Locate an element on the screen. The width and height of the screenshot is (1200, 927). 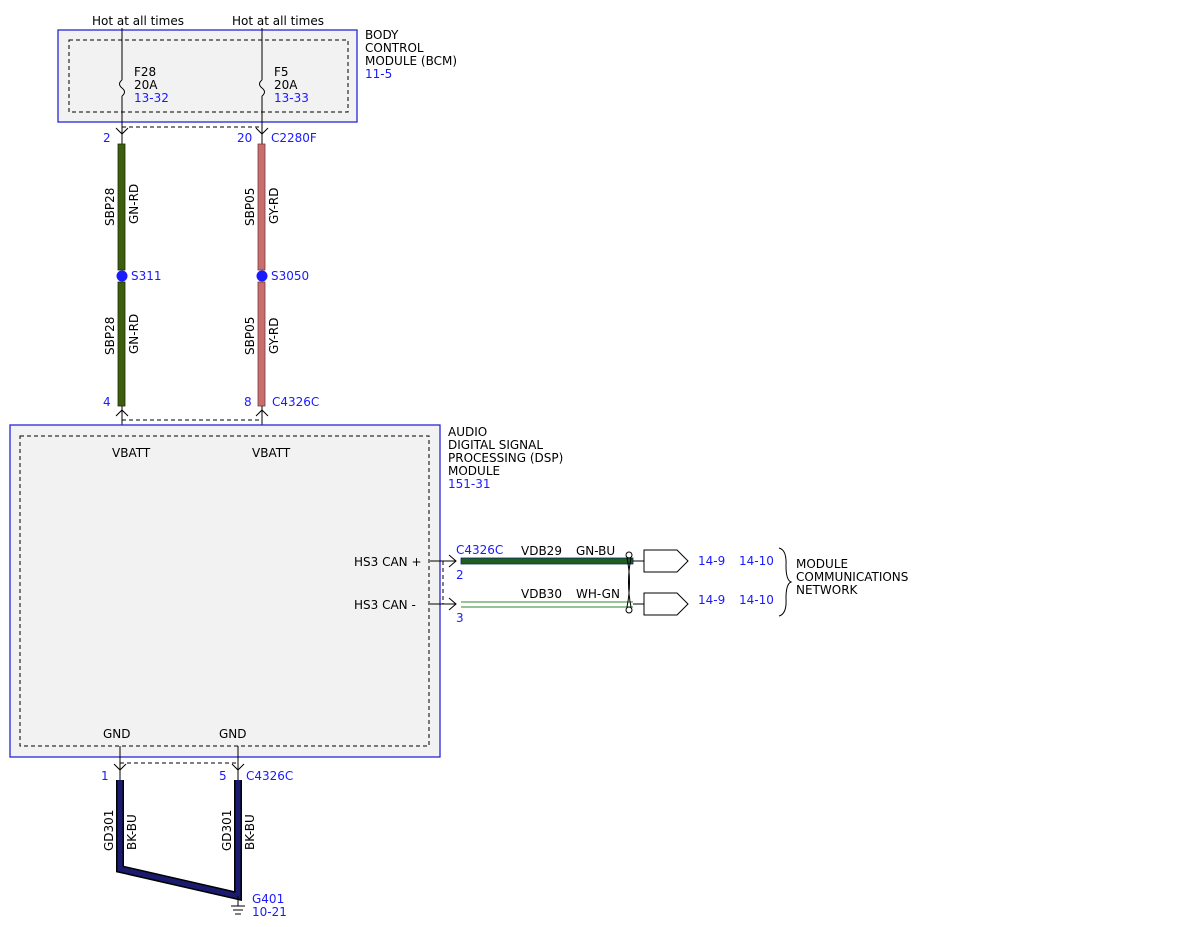
can-minus-connector-symbol is located at coordinates (666, 604).